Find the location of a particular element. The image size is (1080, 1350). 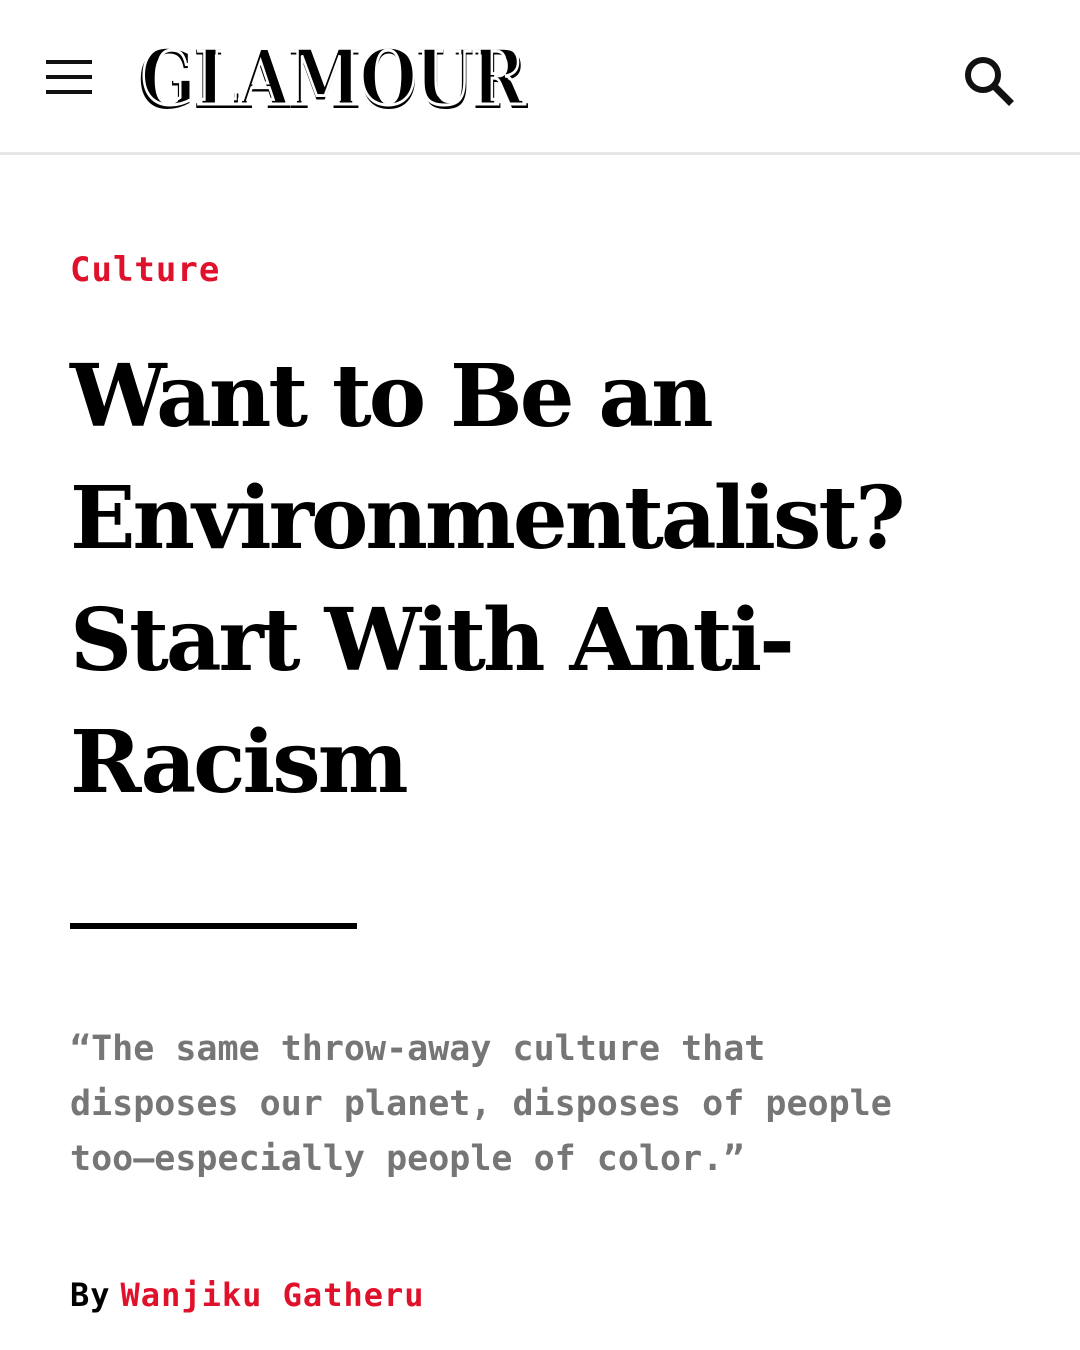

glamour-logo: GLAMOUR GLAMOUR is located at coordinates (338, 78).